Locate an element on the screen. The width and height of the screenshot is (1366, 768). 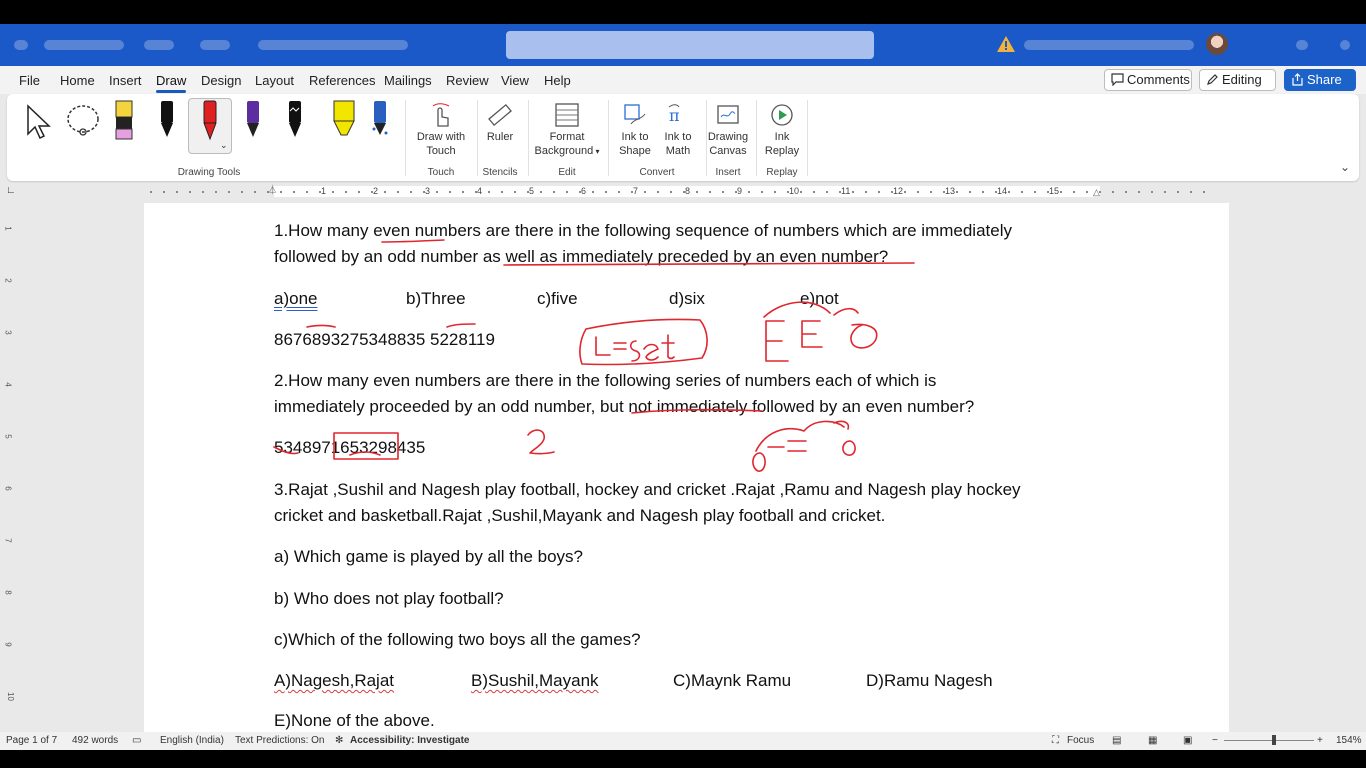
focus-button: Focus is located at coordinates (1080, 740).